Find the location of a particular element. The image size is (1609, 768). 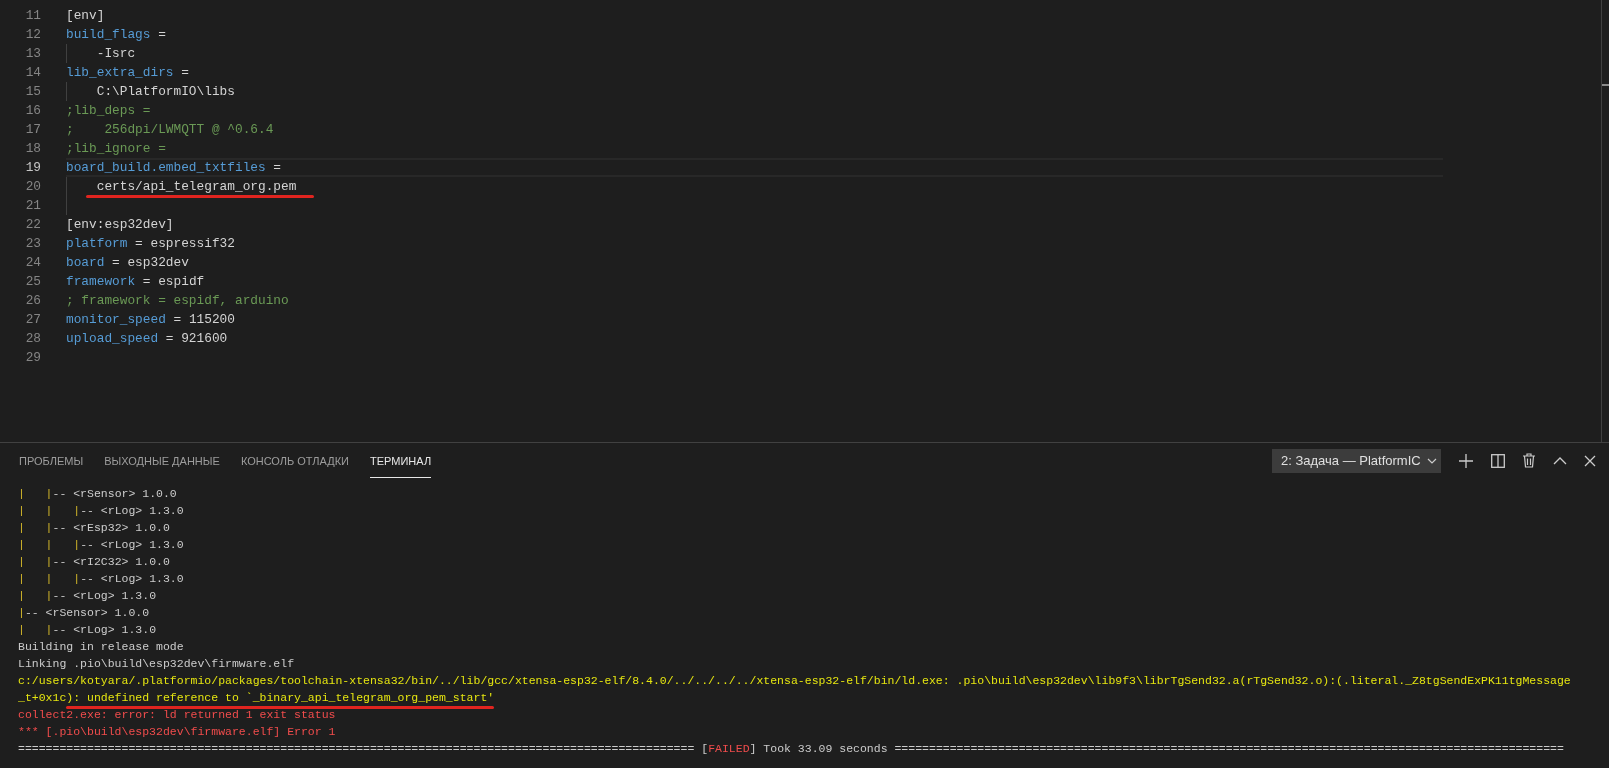

line-number: 13 is located at coordinates (33, 54).